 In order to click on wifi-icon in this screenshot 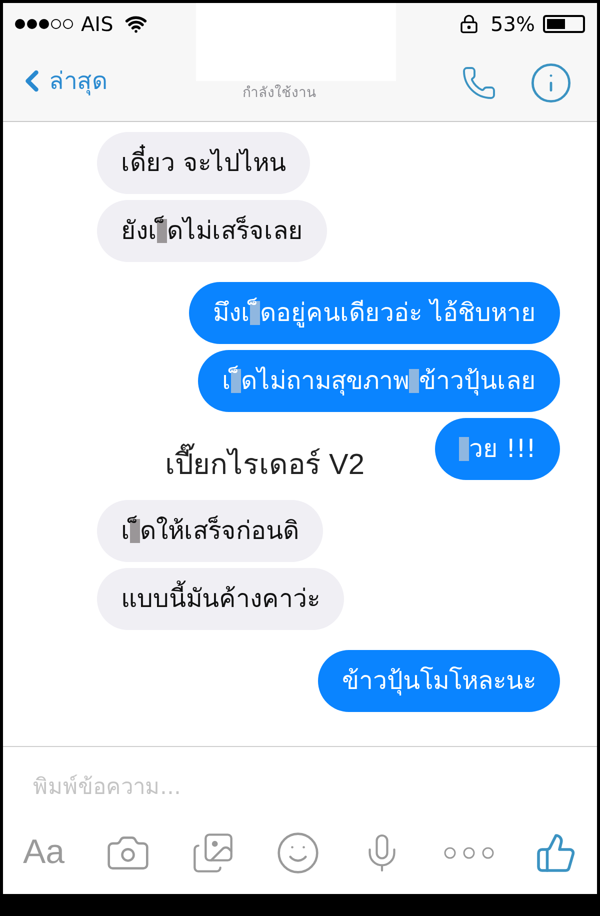, I will do `click(136, 24)`.